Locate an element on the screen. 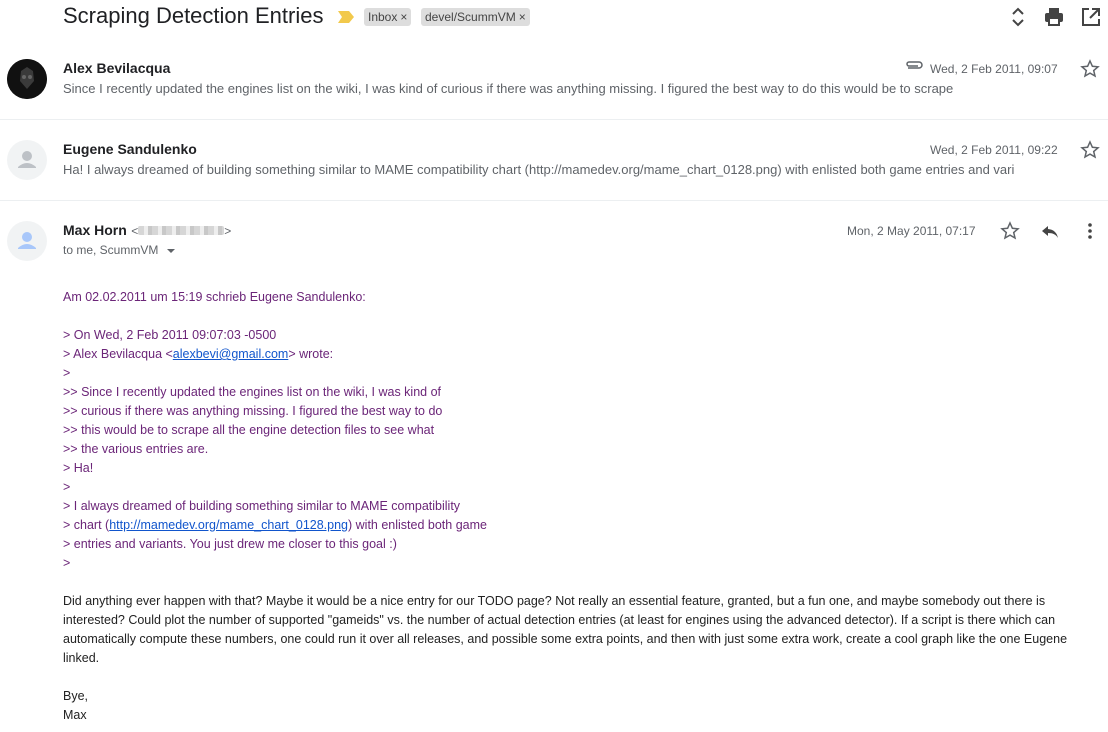 The image size is (1108, 732). quote-line: >> the various entries are. is located at coordinates (136, 449).